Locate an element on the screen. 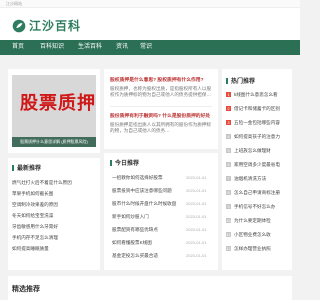  news-item: 股票投资中应该注意哪些问题 is located at coordinates (147, 191).